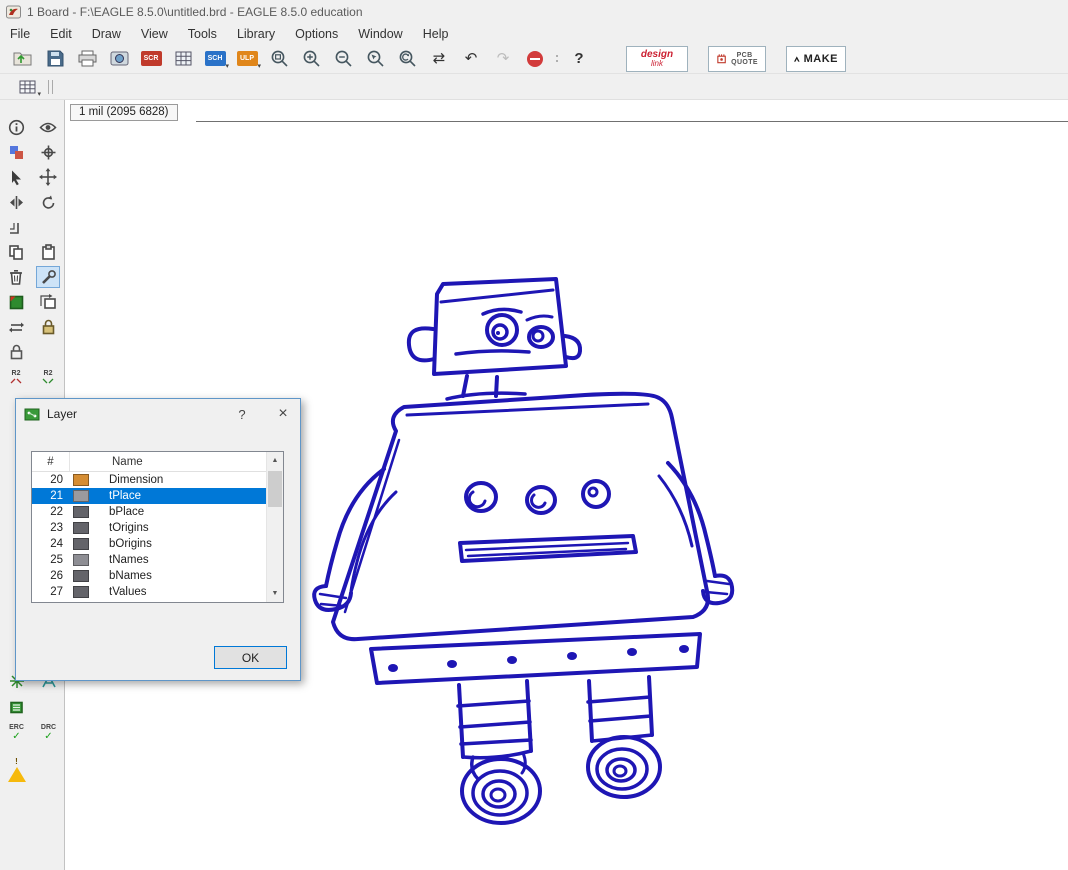  Describe the element at coordinates (154, 34) in the screenshot. I see `menu-view: View` at that location.